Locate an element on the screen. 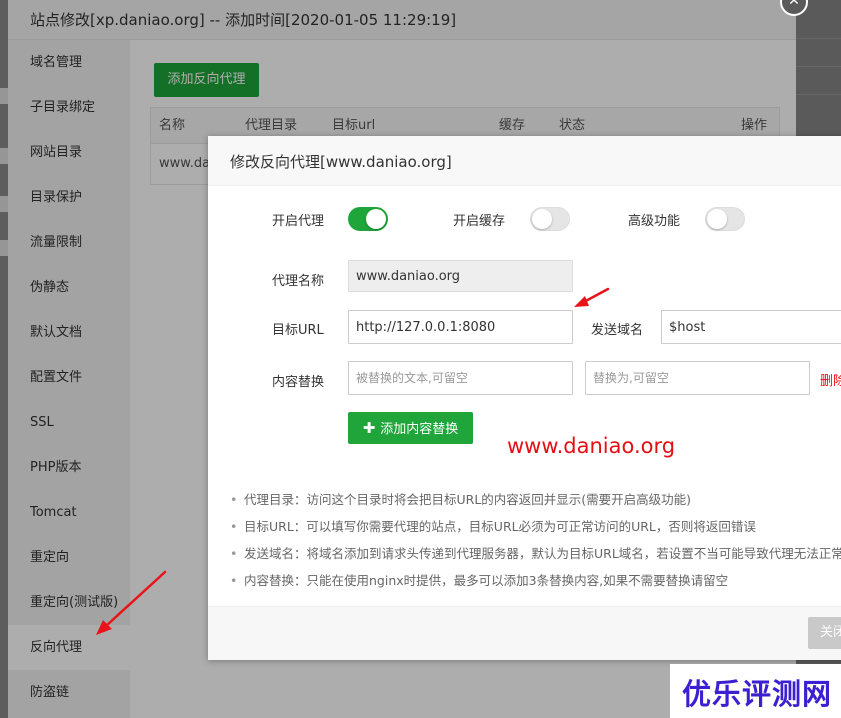 The image size is (841, 718). replace-to-input is located at coordinates (697, 378).